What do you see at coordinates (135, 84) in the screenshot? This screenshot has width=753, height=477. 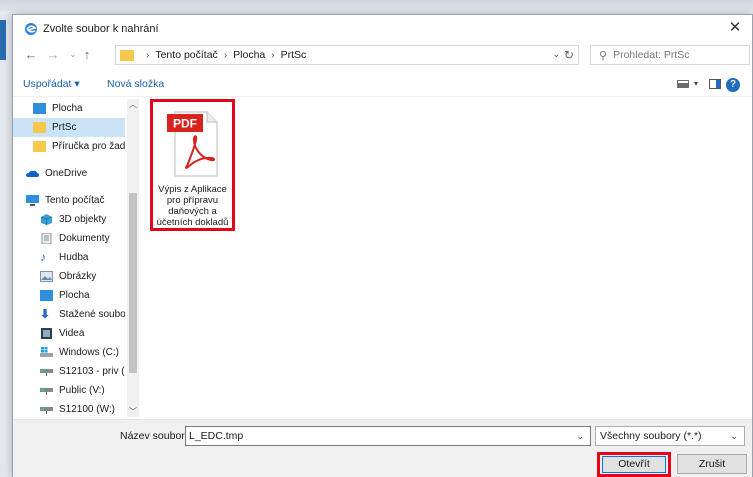 I see `new-folder-button: Nová složka` at bounding box center [135, 84].